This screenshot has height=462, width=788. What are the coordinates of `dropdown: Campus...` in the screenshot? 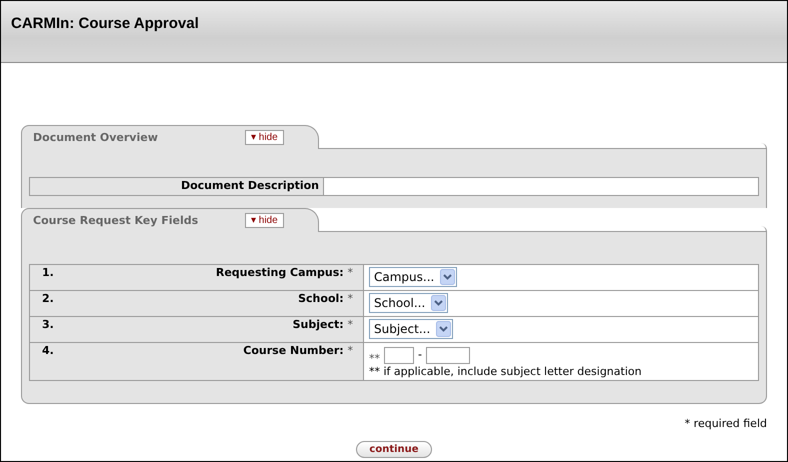 It's located at (413, 276).